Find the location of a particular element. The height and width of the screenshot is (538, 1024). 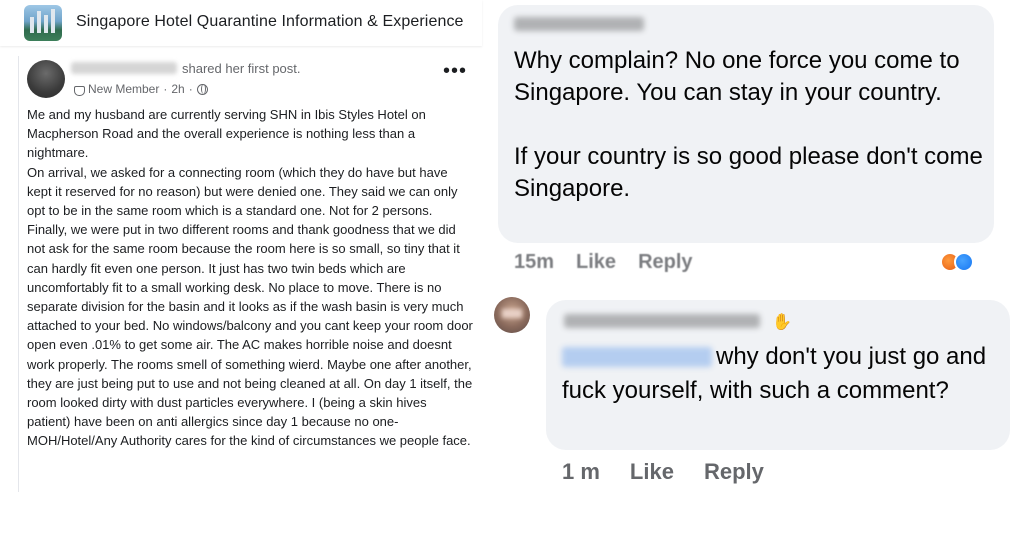

author-name-redacted is located at coordinates (124, 68).